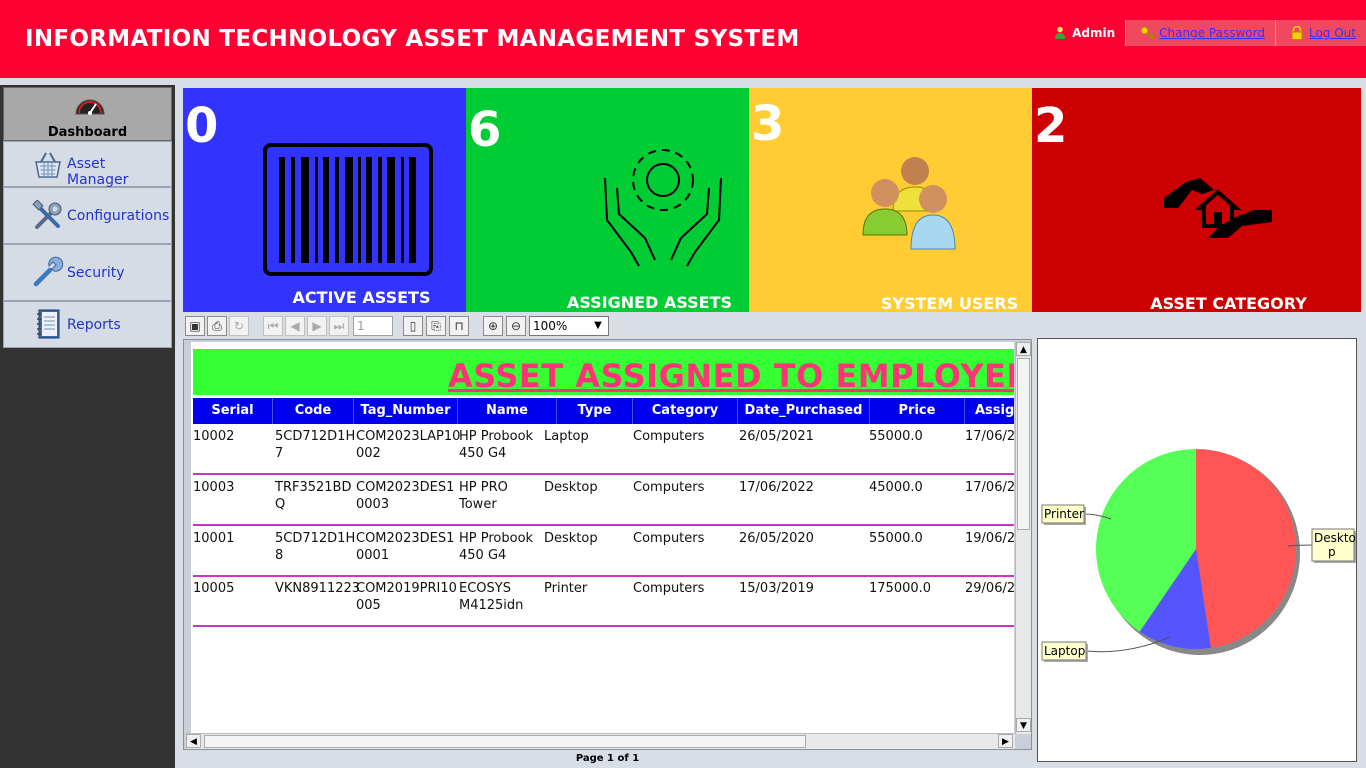  What do you see at coordinates (1246, 548) in the screenshot?
I see `pie-slice-desktop` at bounding box center [1246, 548].